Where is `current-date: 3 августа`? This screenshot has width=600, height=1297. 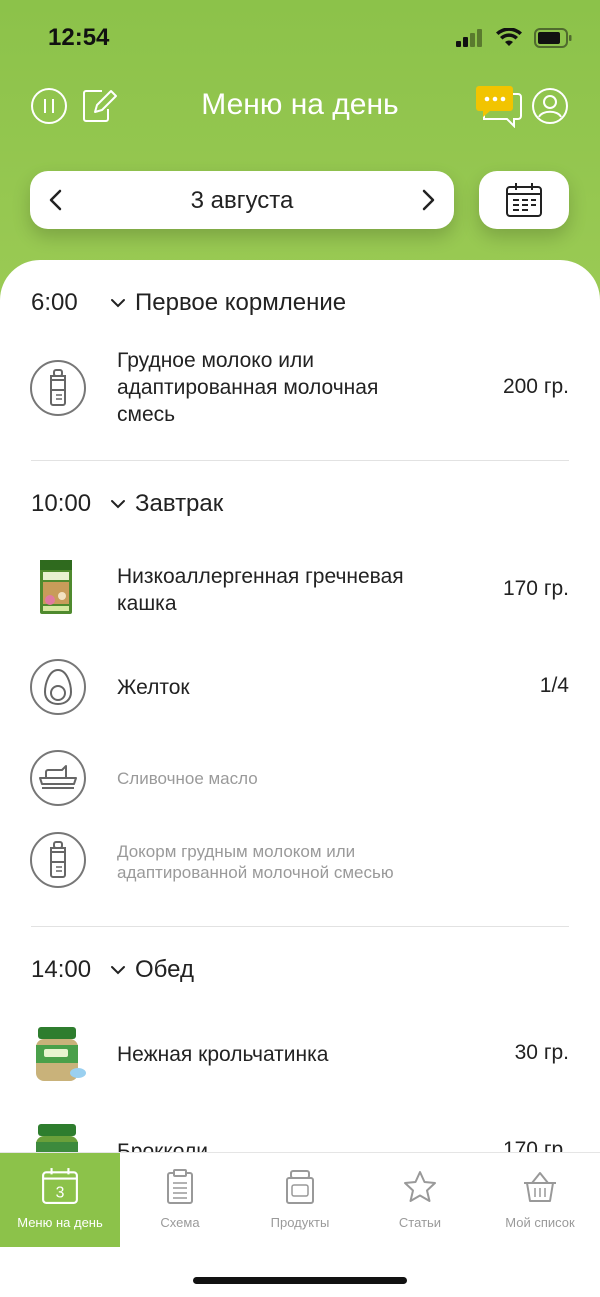
current-date: 3 августа is located at coordinates (242, 200).